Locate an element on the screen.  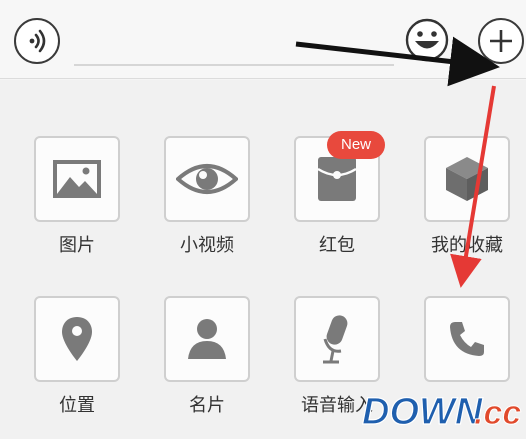
svg-text: DOWN is located at coordinates (423, 412).